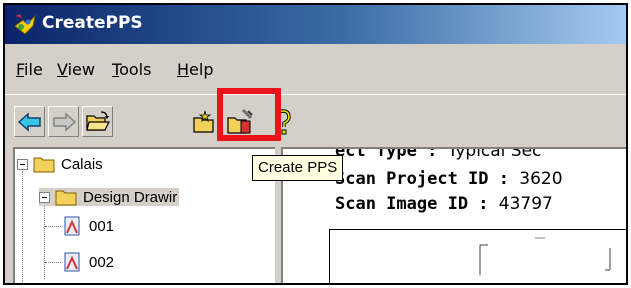 This screenshot has height=288, width=631. What do you see at coordinates (102, 226) in the screenshot?
I see `tree-label-item: 001` at bounding box center [102, 226].